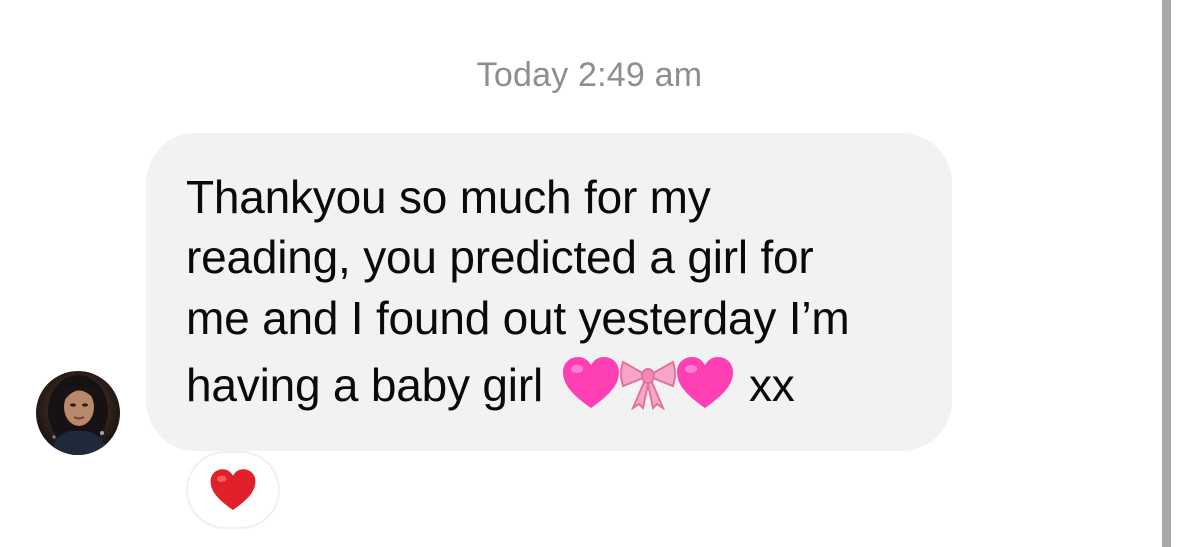 The height and width of the screenshot is (547, 1179). I want to click on message-line-4: having a baby girl xx, so click(490, 386).